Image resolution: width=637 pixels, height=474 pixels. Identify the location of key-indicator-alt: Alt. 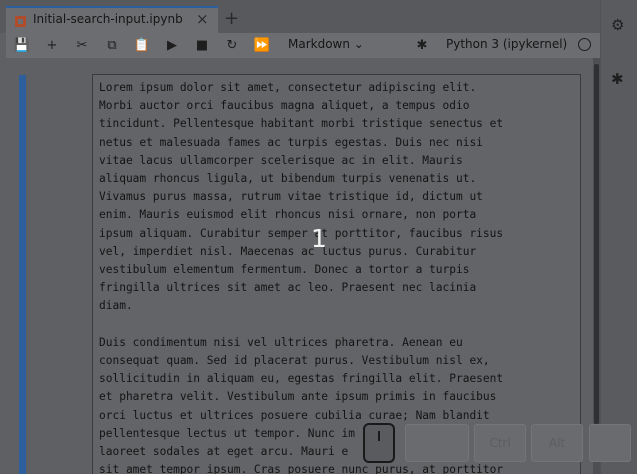
(557, 443).